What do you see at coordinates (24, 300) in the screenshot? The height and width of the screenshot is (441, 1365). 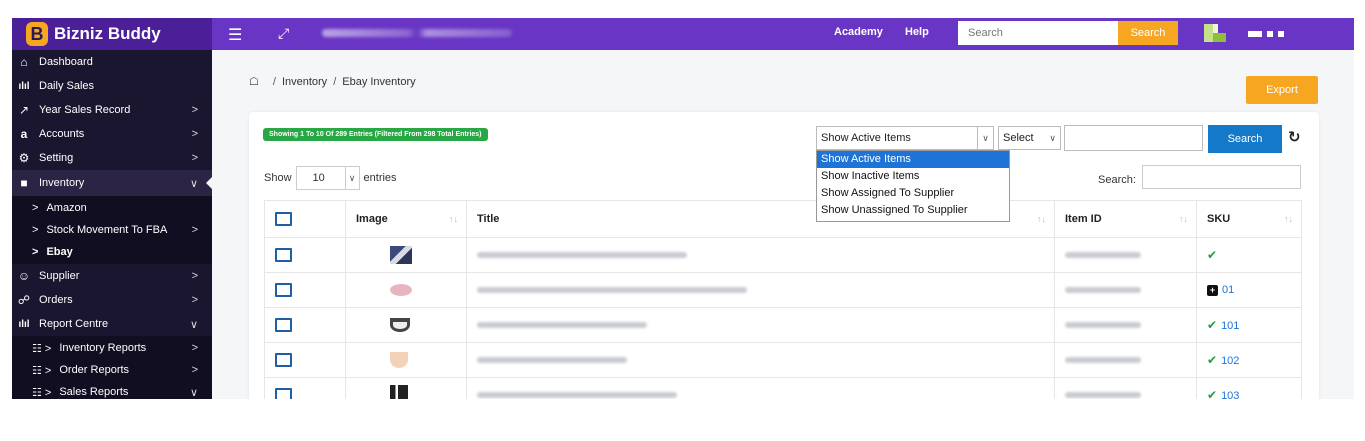 I see `cart-icon: ☍` at bounding box center [24, 300].